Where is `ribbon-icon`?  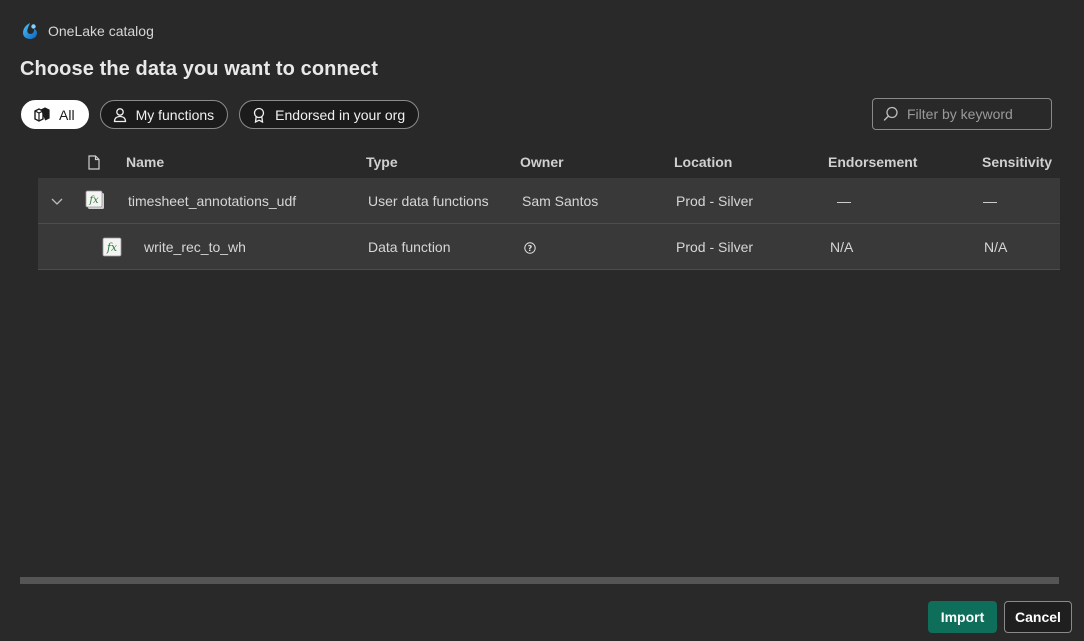 ribbon-icon is located at coordinates (259, 115).